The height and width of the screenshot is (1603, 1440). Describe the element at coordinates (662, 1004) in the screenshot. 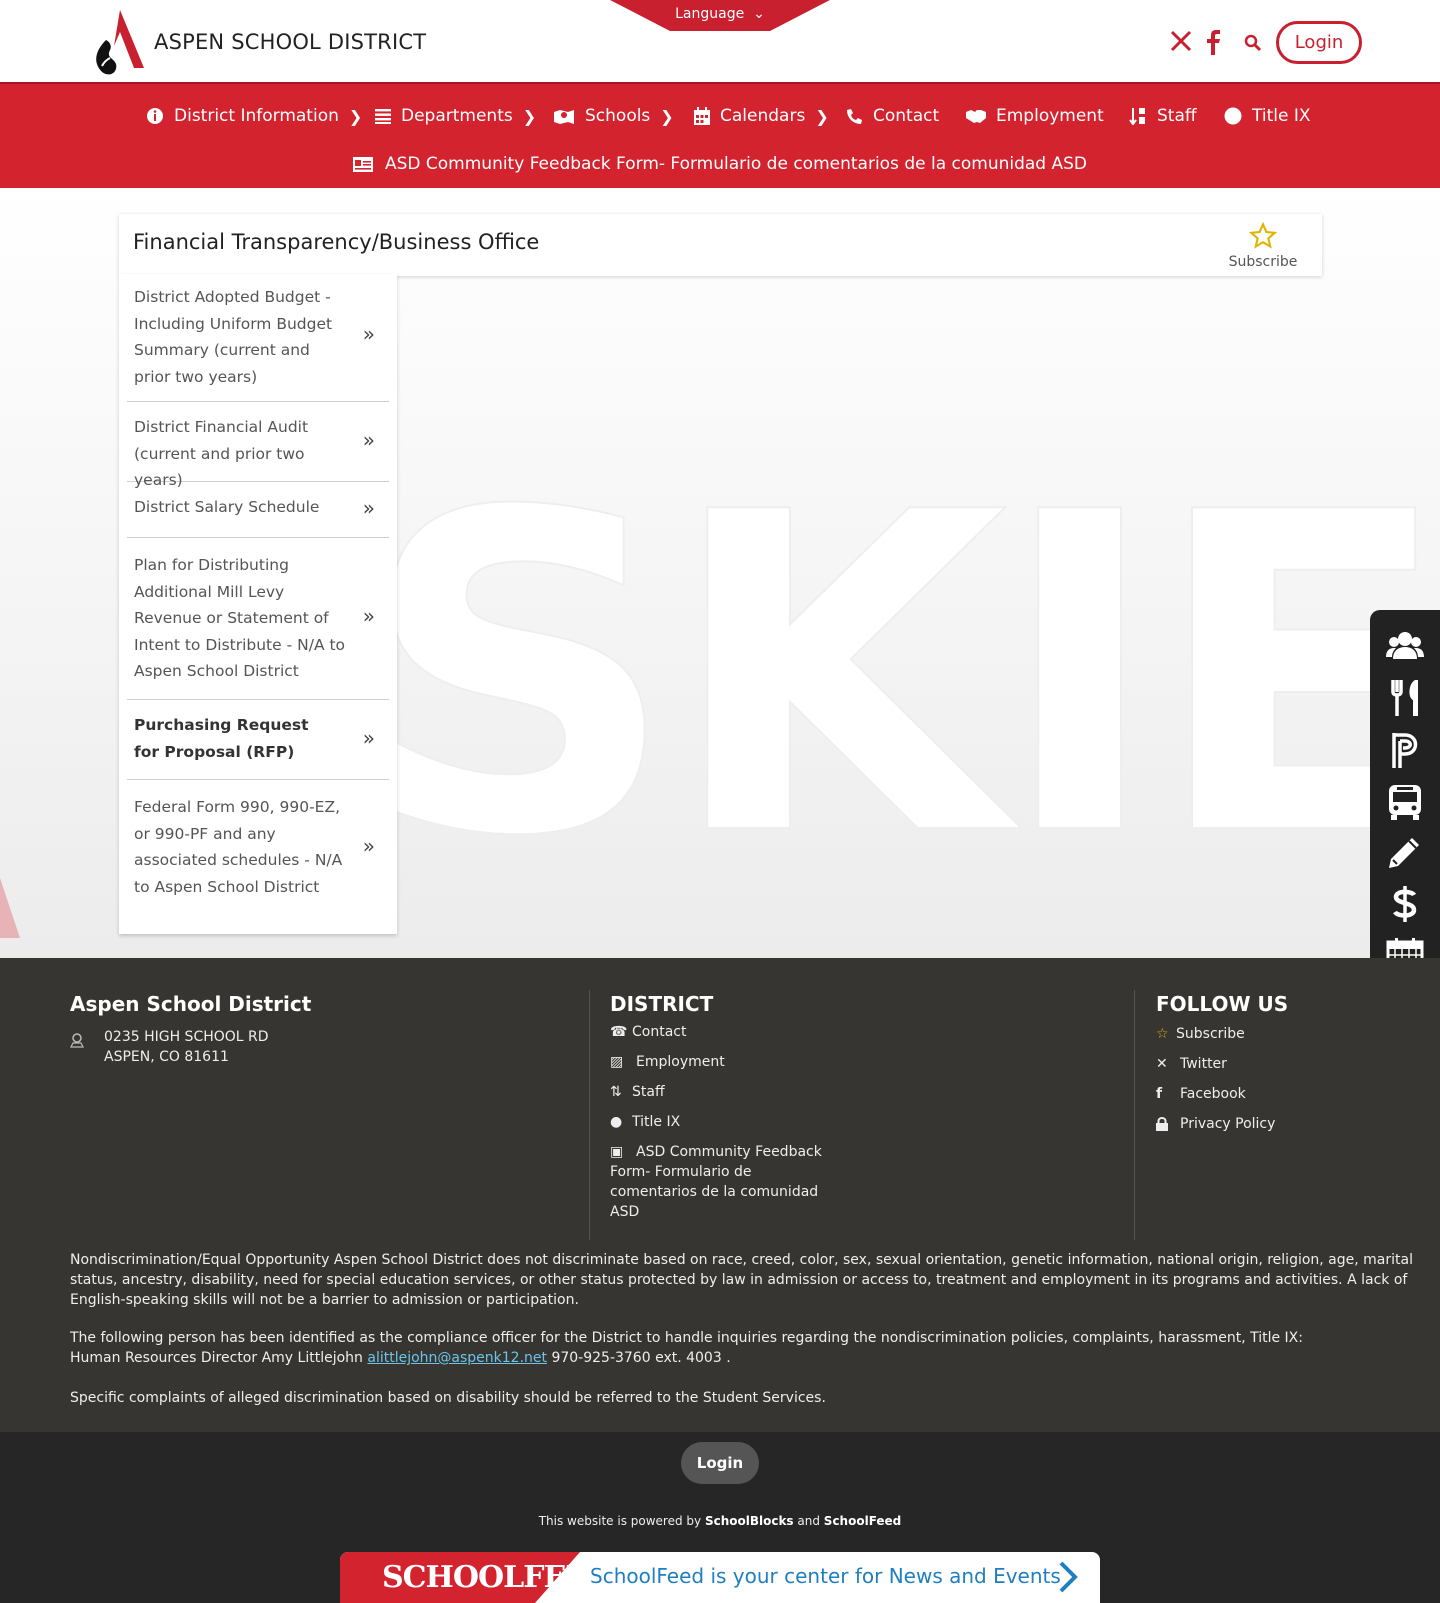

I see `footer-district-title: DISTRICT` at that location.